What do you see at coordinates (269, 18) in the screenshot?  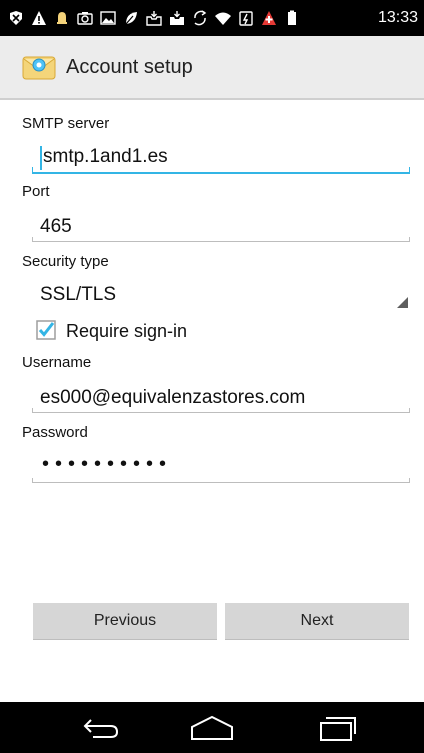 I see `alert-icon` at bounding box center [269, 18].